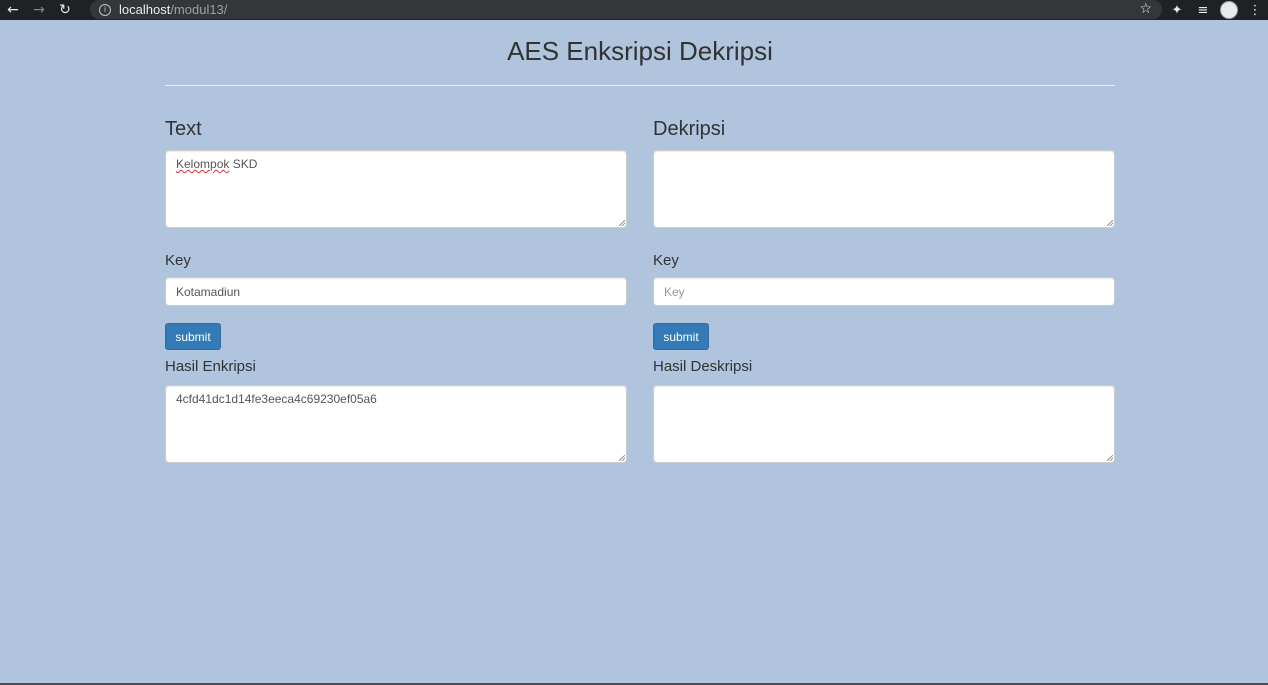 This screenshot has height=685, width=1268. What do you see at coordinates (145, 9) in the screenshot?
I see `url-host: localhost` at bounding box center [145, 9].